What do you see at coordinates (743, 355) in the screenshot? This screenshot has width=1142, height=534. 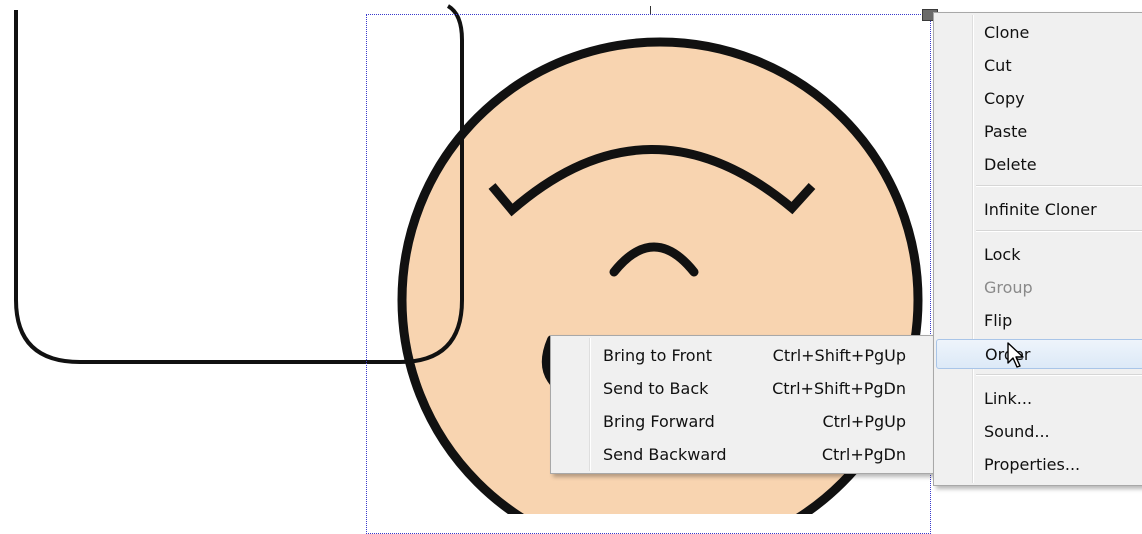 I see `menu-item-bring-to-front: Bring to Front Ctrl+Shift+PgUp` at bounding box center [743, 355].